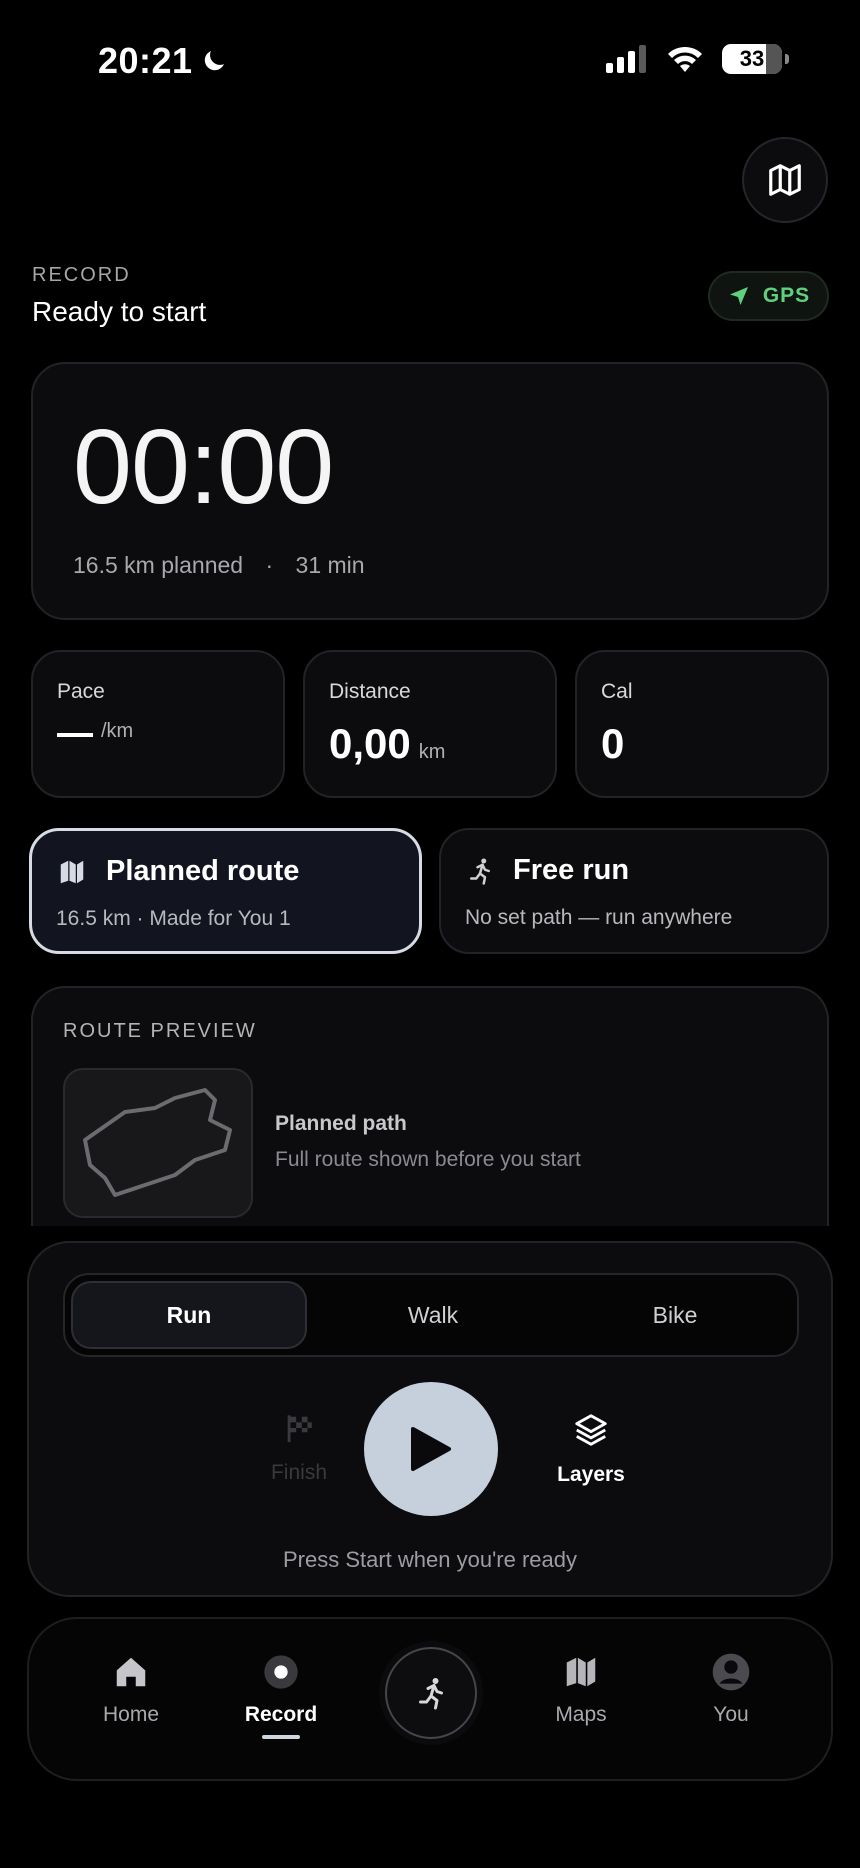 The height and width of the screenshot is (1868, 860). Describe the element at coordinates (173, 918) in the screenshot. I see `planned-route-subtitle: 16.5 km · Made for You 1` at that location.